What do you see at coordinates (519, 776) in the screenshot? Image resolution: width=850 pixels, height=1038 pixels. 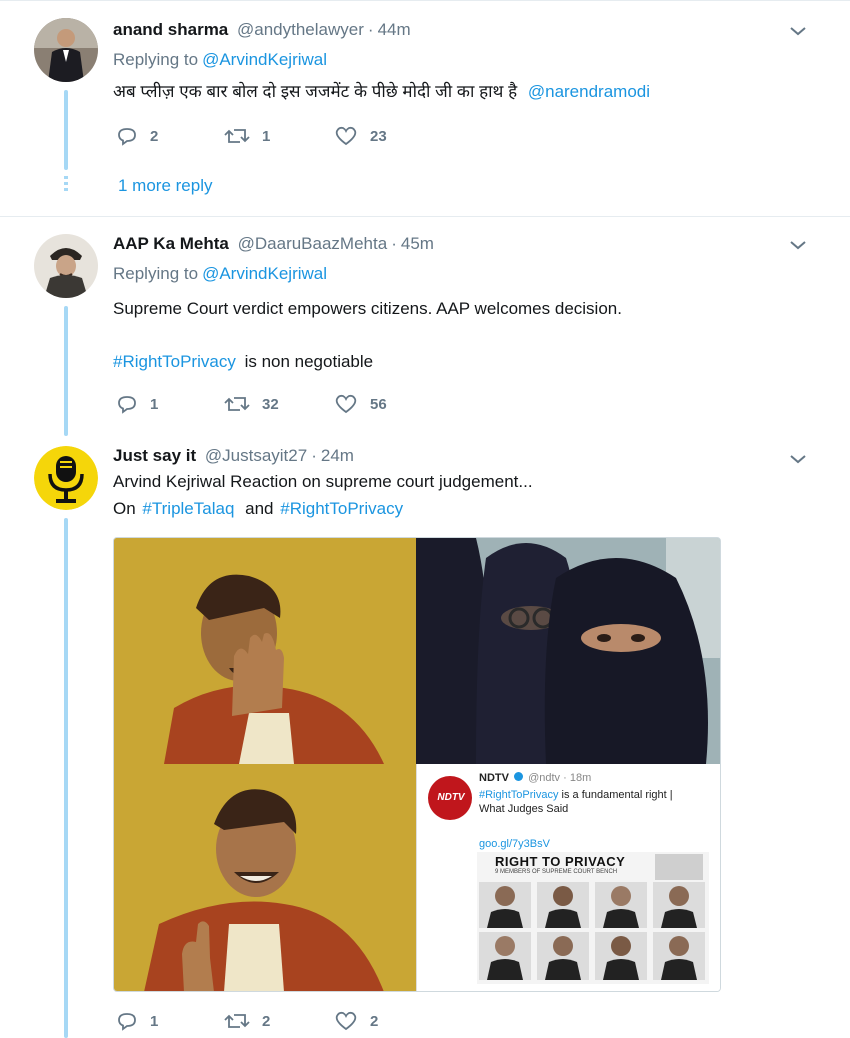 I see `verified-icon` at bounding box center [519, 776].